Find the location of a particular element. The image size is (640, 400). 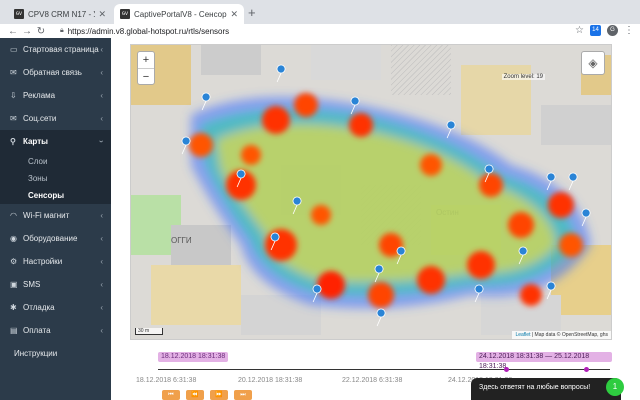

gear-icon: ⚙ is located at coordinates (14, 261).